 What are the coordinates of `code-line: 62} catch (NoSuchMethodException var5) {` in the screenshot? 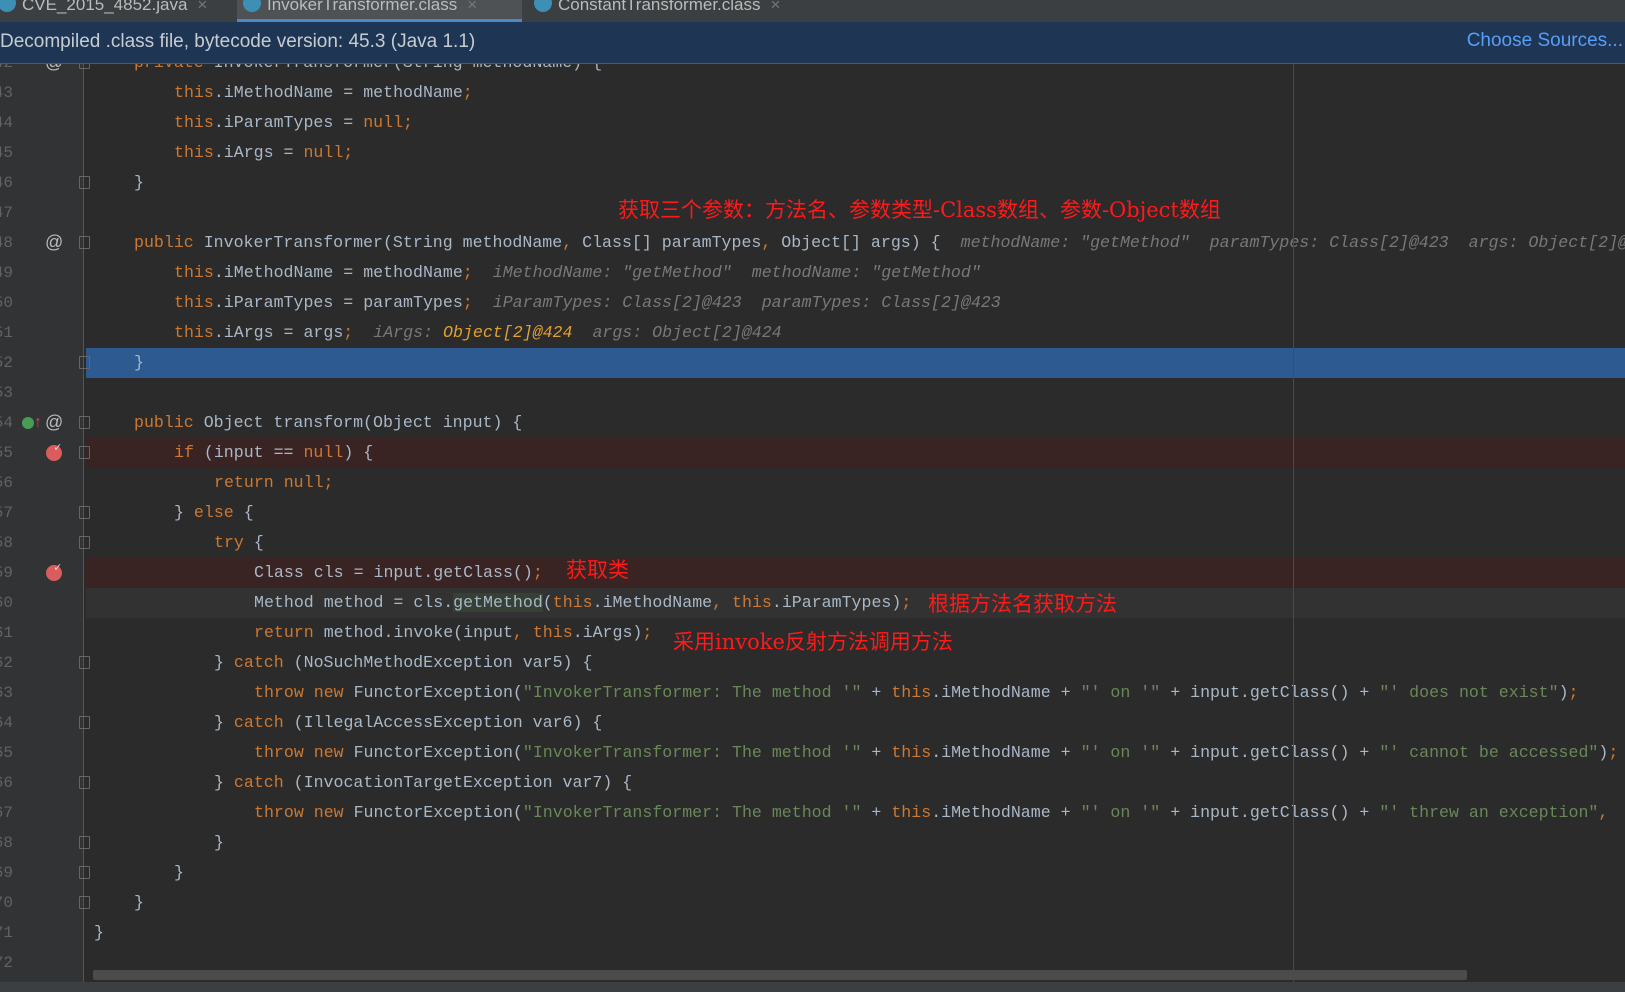 It's located at (812, 663).